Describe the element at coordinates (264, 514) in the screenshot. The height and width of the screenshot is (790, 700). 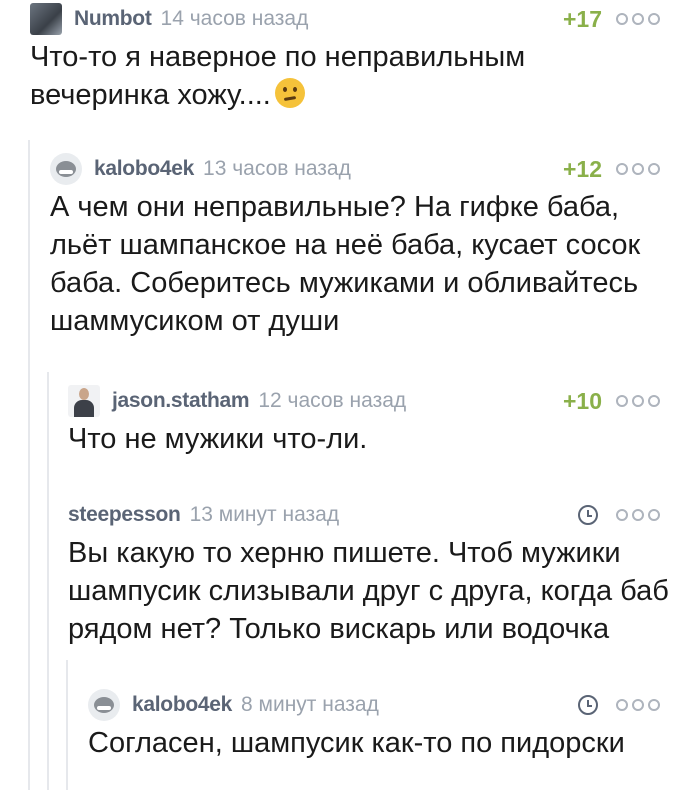
I see `comment-time: 13 минут назад` at that location.